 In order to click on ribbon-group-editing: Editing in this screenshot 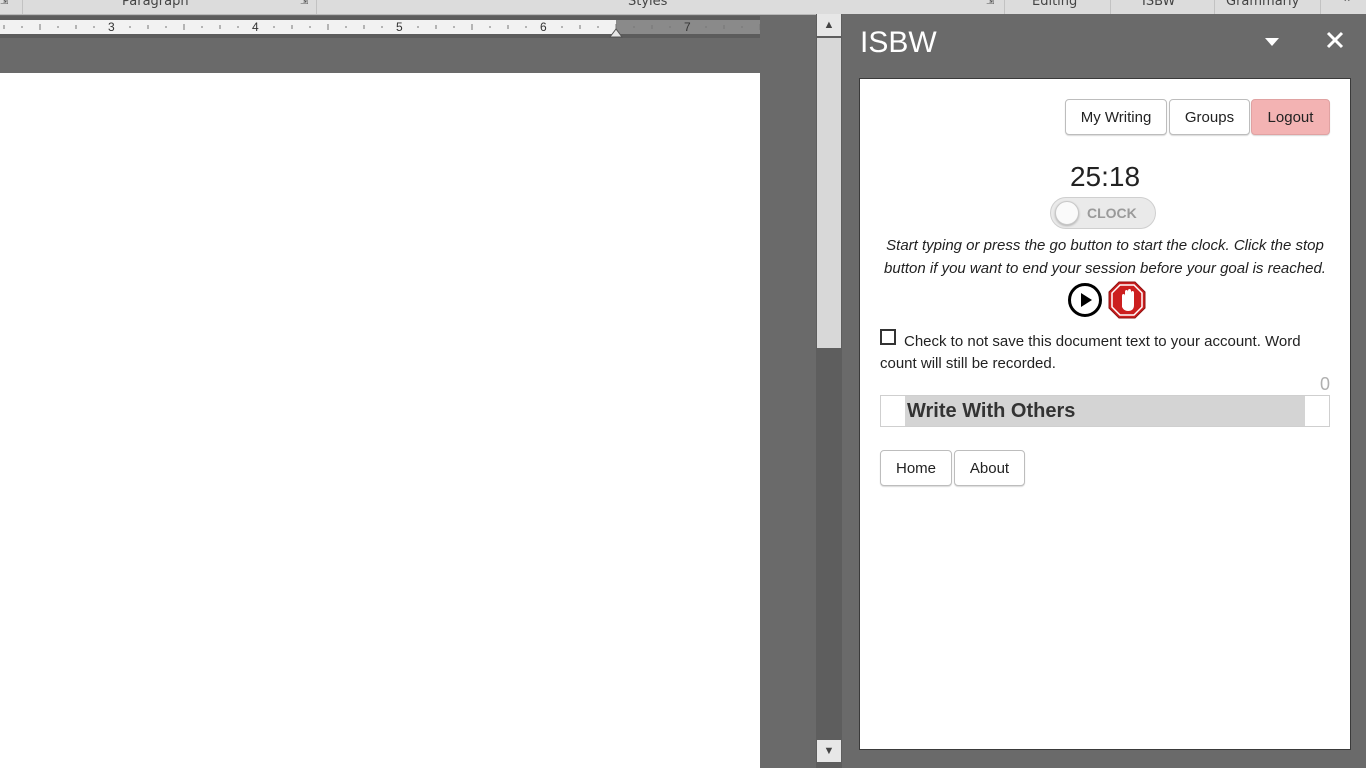, I will do `click(1055, 4)`.